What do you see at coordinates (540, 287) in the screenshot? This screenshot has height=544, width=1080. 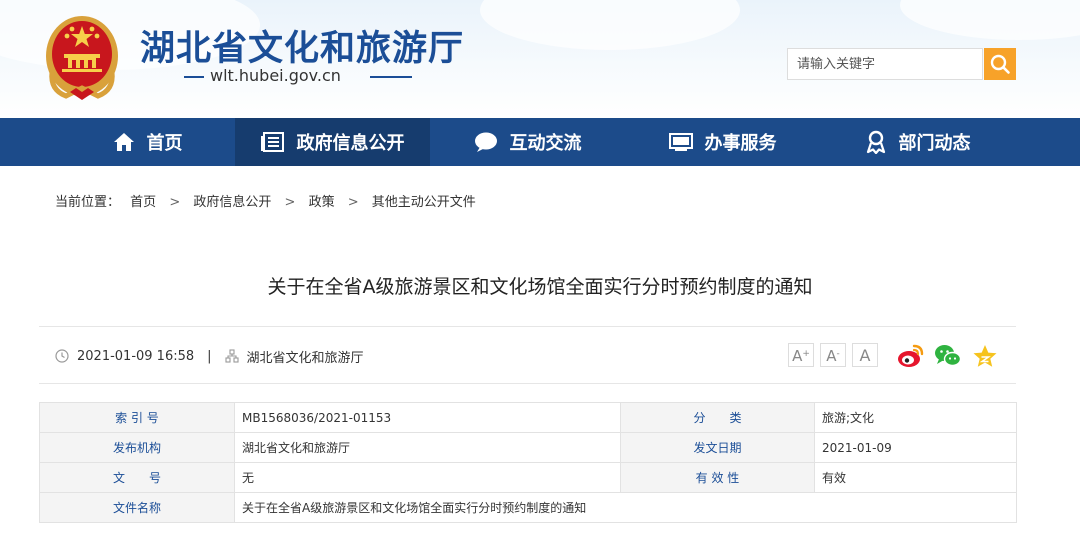 I see `article-title: 关于在全省A级旅游景区和文化场馆全面实行分时预约制度的通知` at bounding box center [540, 287].